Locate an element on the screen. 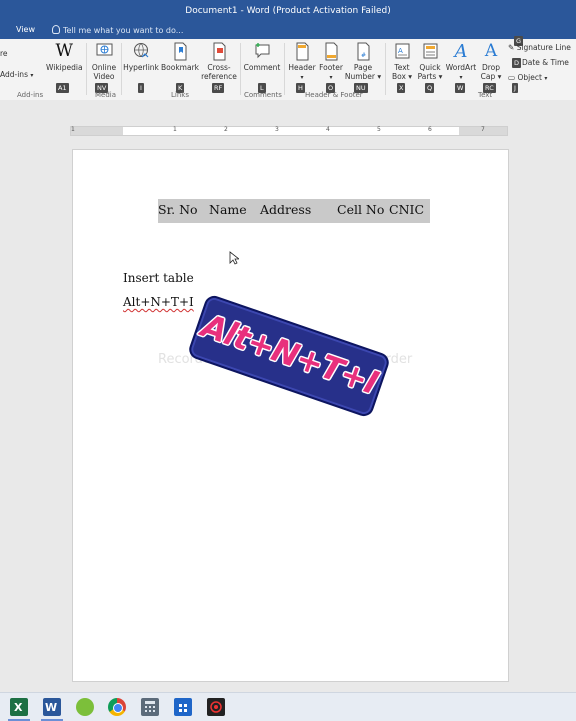 The image size is (576, 721). footer-icon is located at coordinates (331, 51).